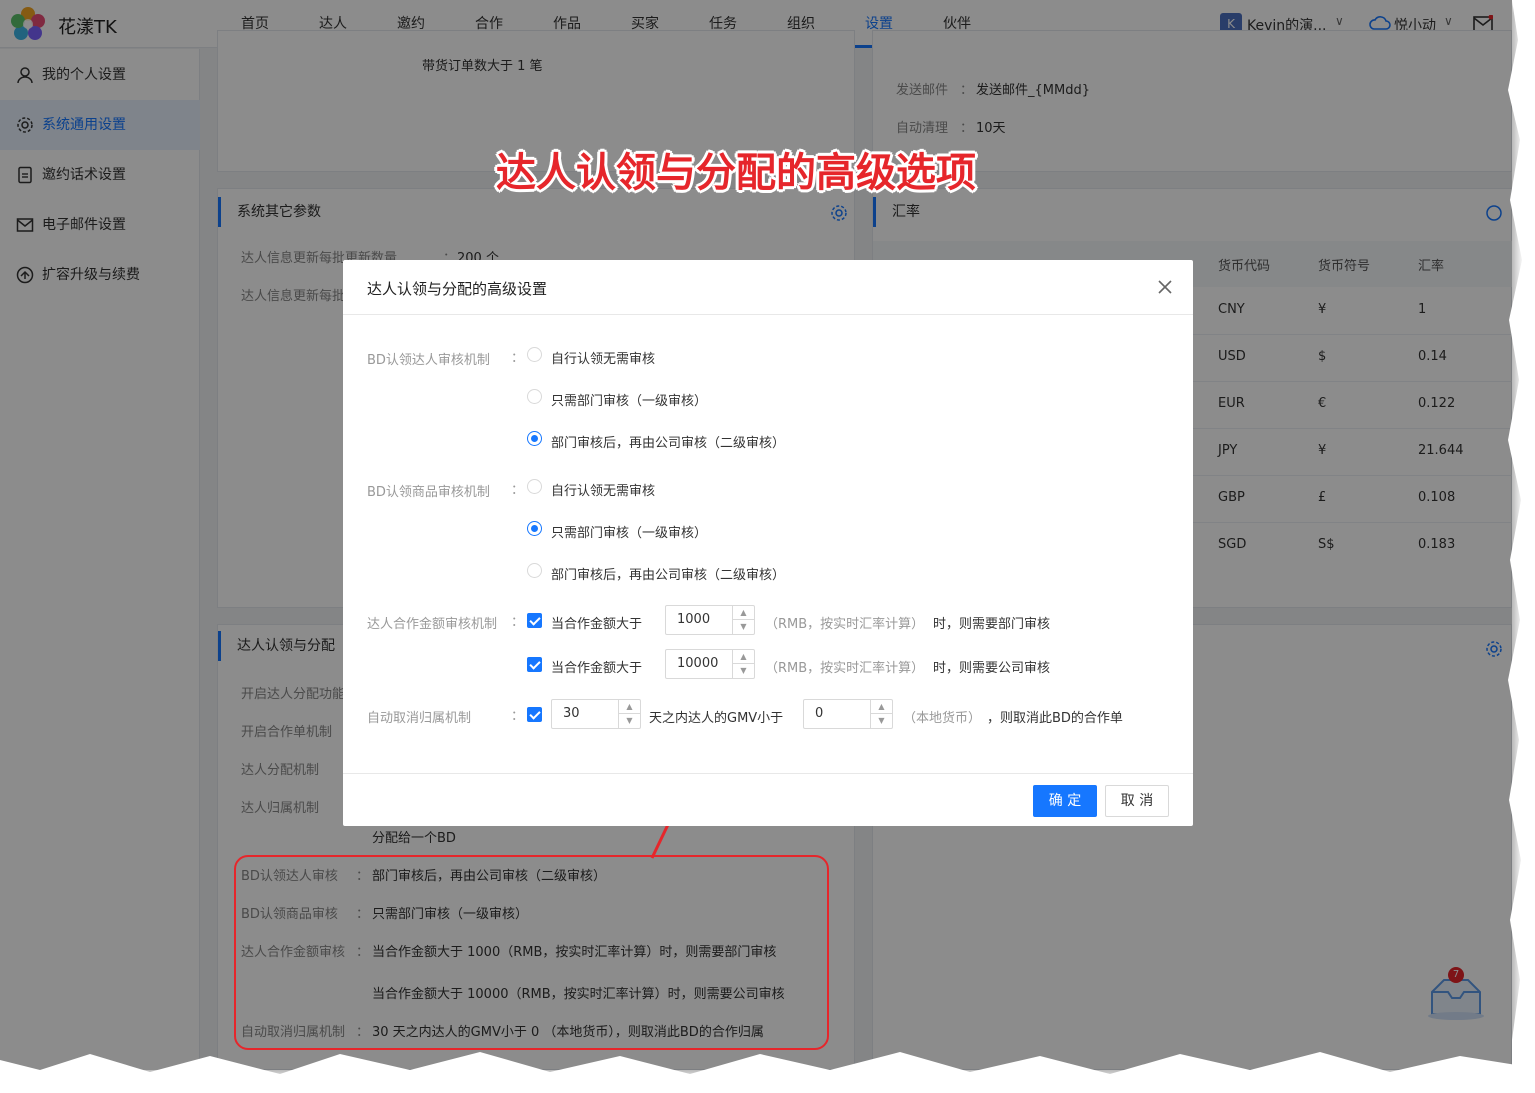 The image size is (1535, 1093). Describe the element at coordinates (736, 173) in the screenshot. I see `annotation-callout: 达人认领与分配的高级选项` at that location.